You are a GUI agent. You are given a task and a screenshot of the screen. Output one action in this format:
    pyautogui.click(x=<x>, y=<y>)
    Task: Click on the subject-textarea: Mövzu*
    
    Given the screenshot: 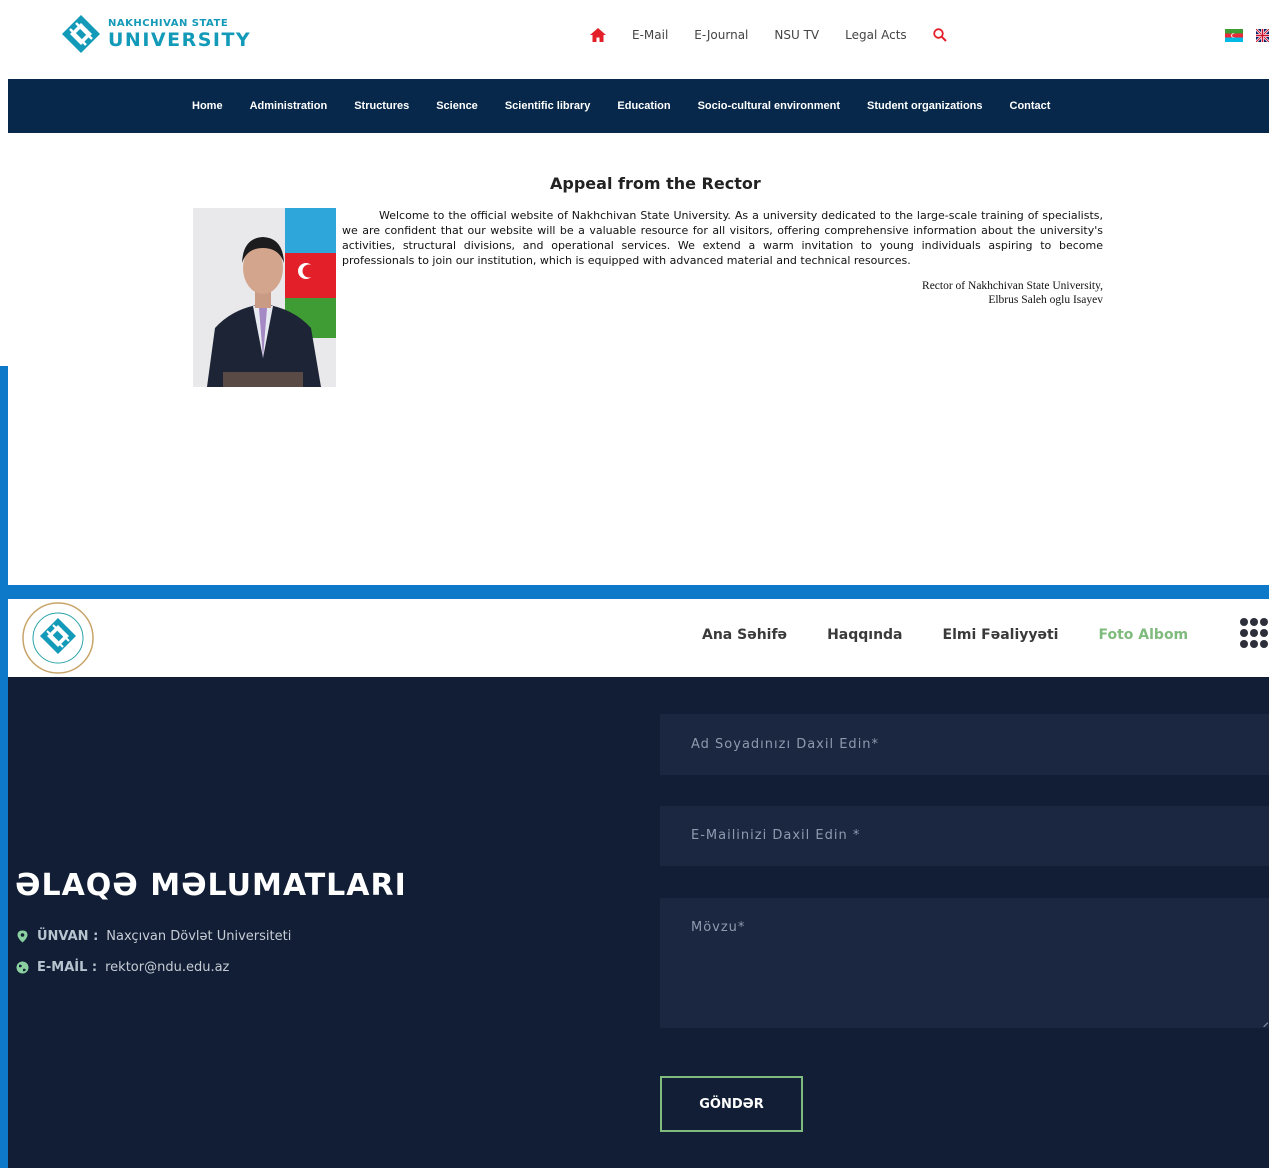 What is the action you would take?
    pyautogui.click(x=964, y=963)
    